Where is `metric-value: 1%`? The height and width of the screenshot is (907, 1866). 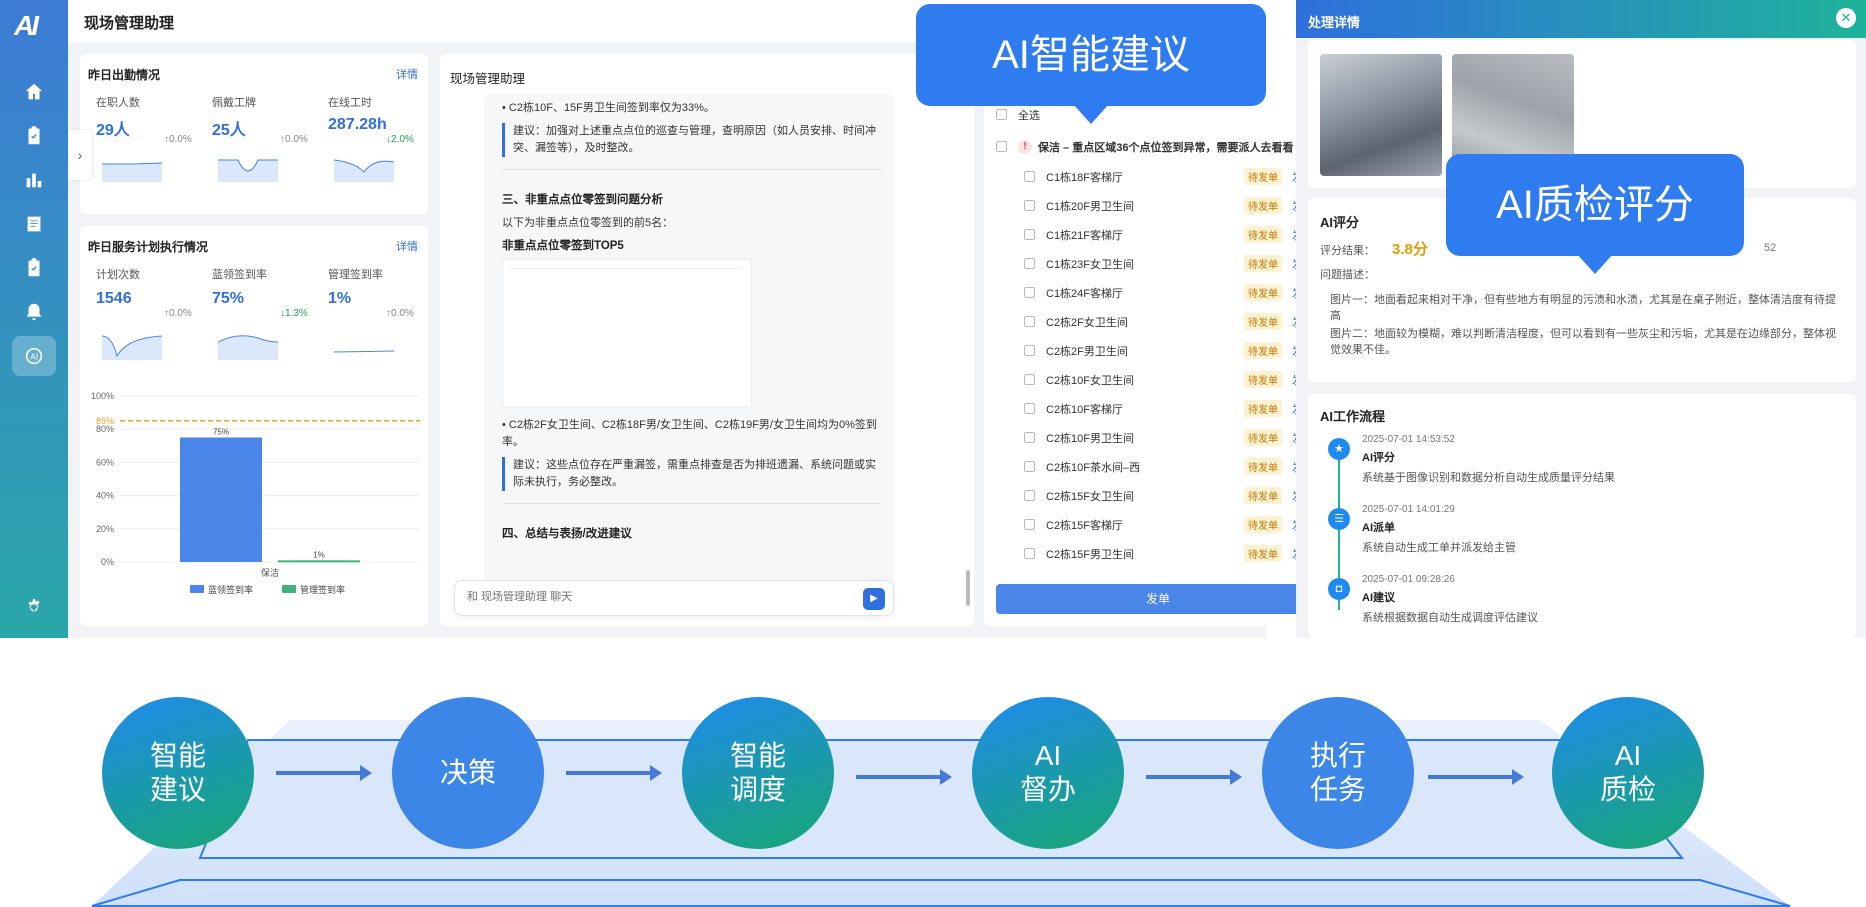
metric-value: 1% is located at coordinates (340, 298).